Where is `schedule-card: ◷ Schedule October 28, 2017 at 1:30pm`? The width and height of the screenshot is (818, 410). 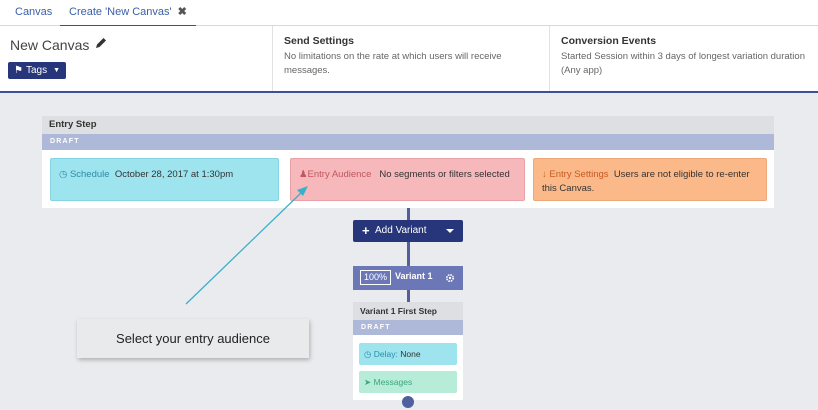
schedule-card: ◷ Schedule October 28, 2017 at 1:30pm is located at coordinates (164, 179).